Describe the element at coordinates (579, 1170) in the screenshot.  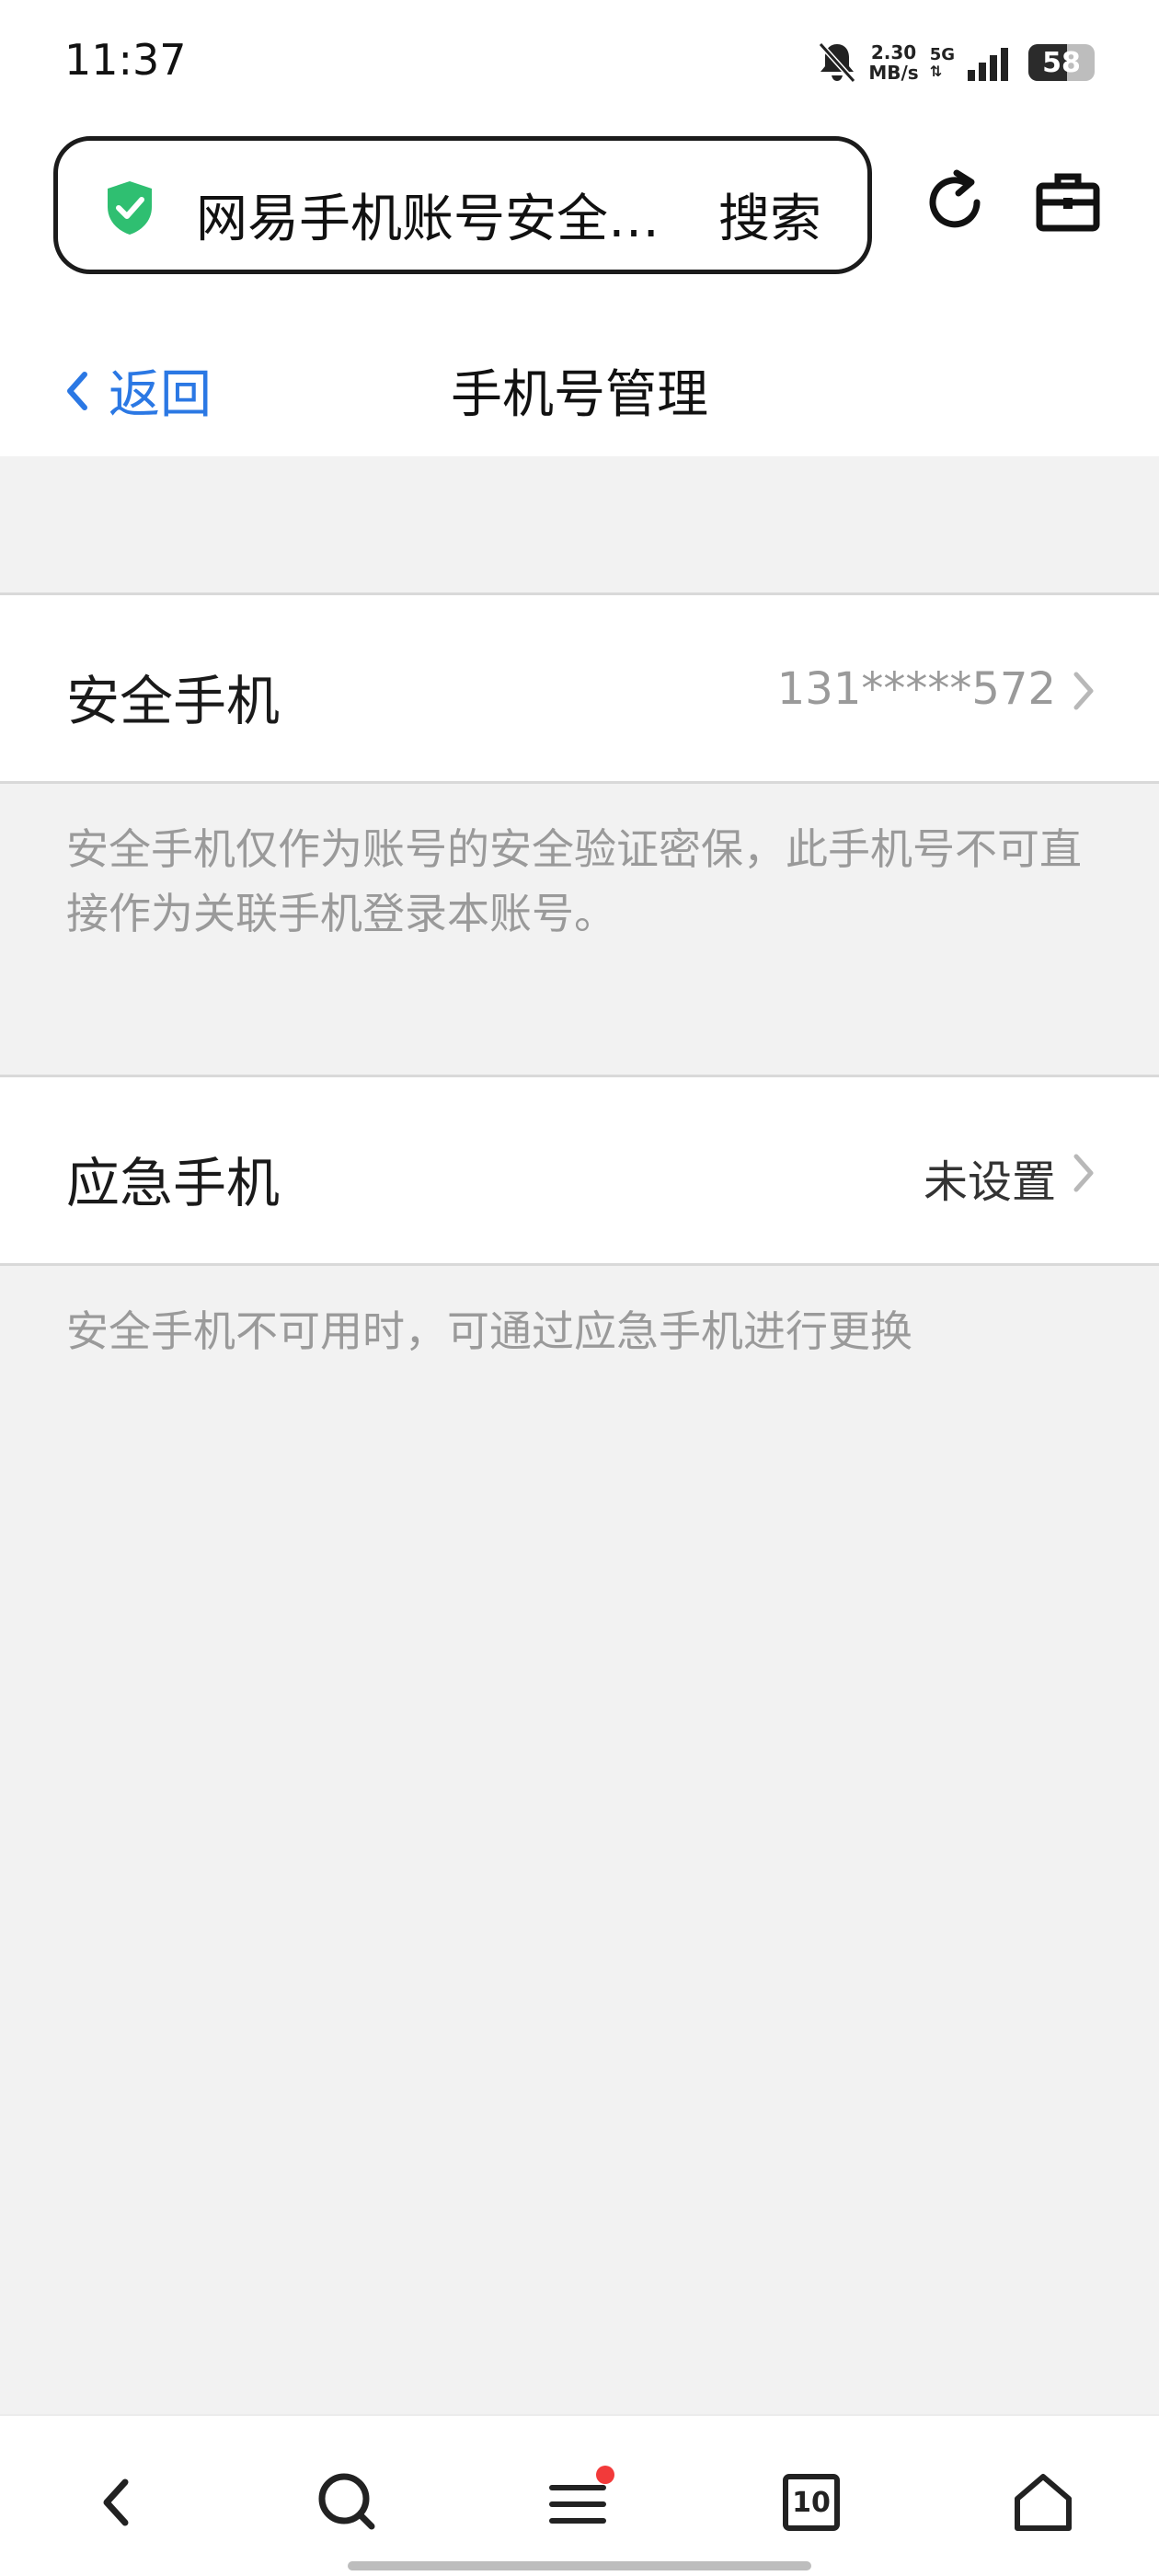
I see `emergency-phone-row: 应急手机 未设置` at that location.